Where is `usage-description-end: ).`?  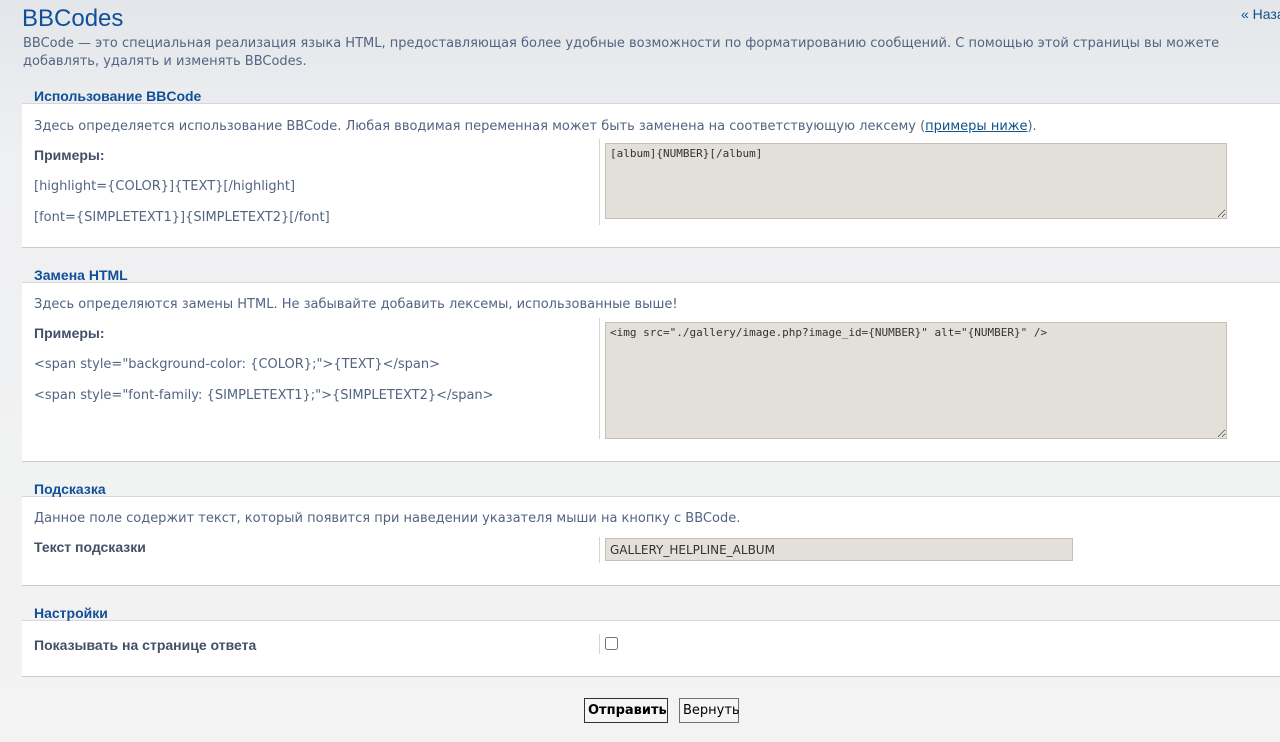
usage-description-end: ). is located at coordinates (1032, 126).